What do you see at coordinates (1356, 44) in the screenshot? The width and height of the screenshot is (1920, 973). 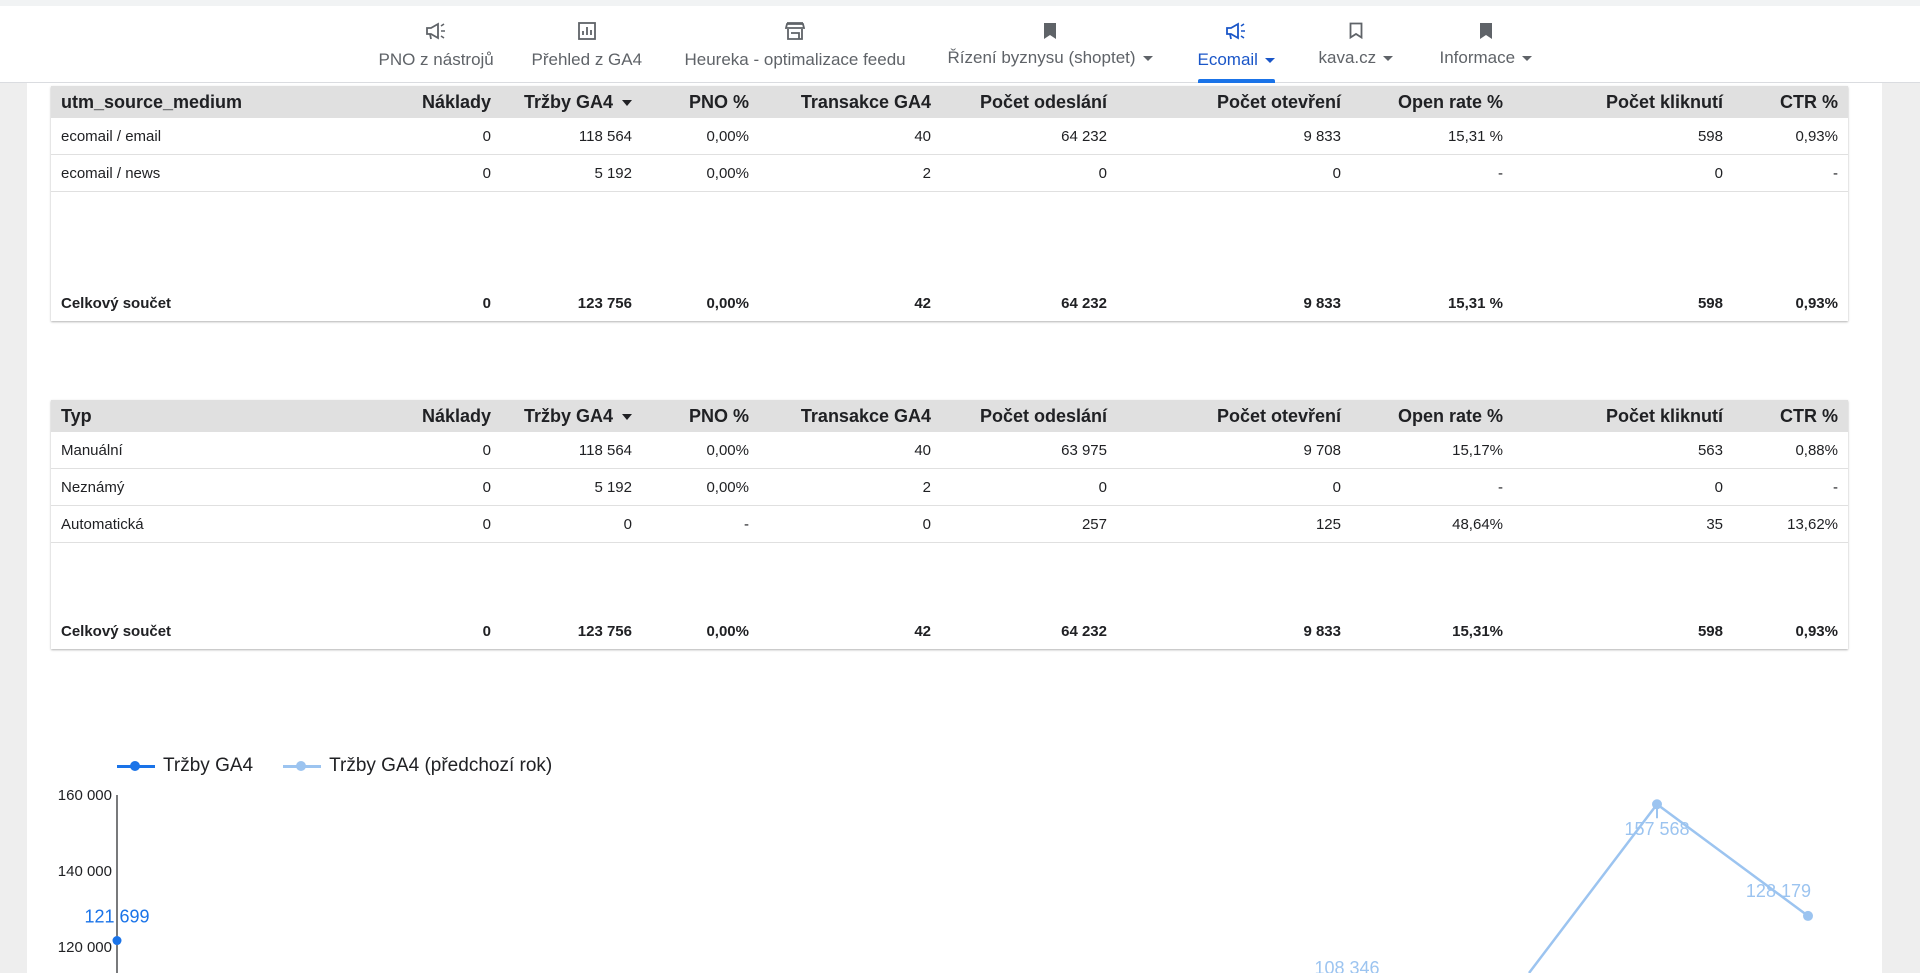 I see `nav-tab-5: kava.cz` at bounding box center [1356, 44].